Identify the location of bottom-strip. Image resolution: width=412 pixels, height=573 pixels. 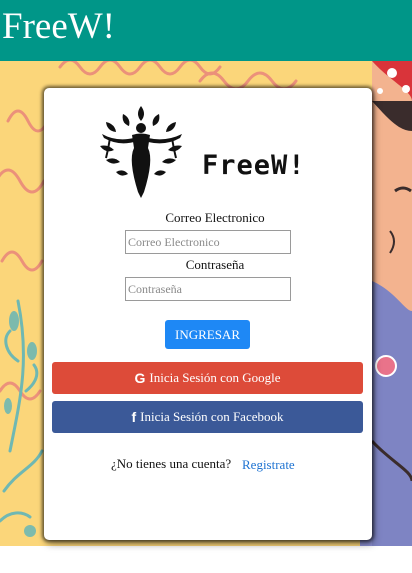
(206, 559).